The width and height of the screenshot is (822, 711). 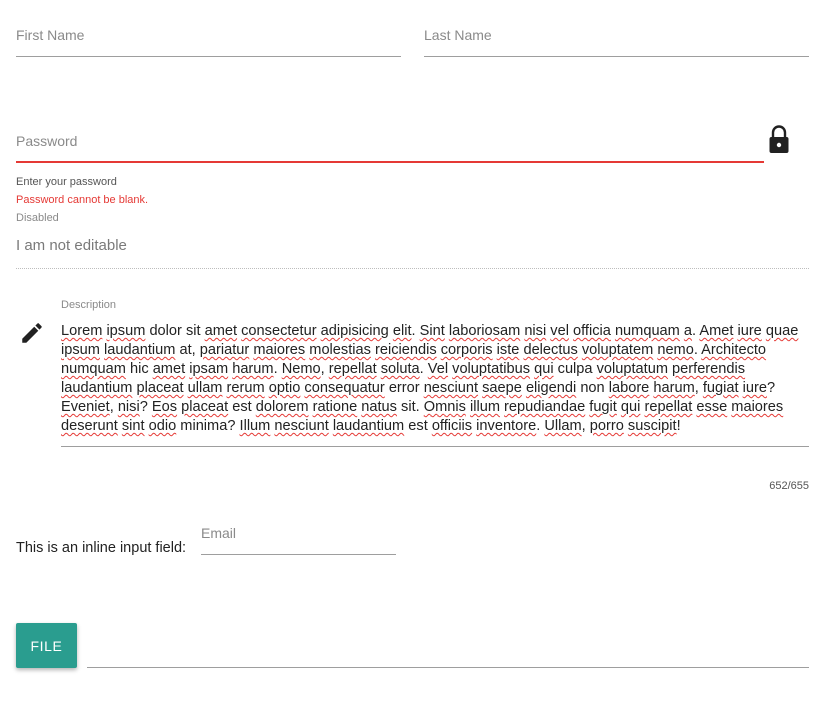 What do you see at coordinates (606, 426) in the screenshot?
I see `description-word: porro` at bounding box center [606, 426].